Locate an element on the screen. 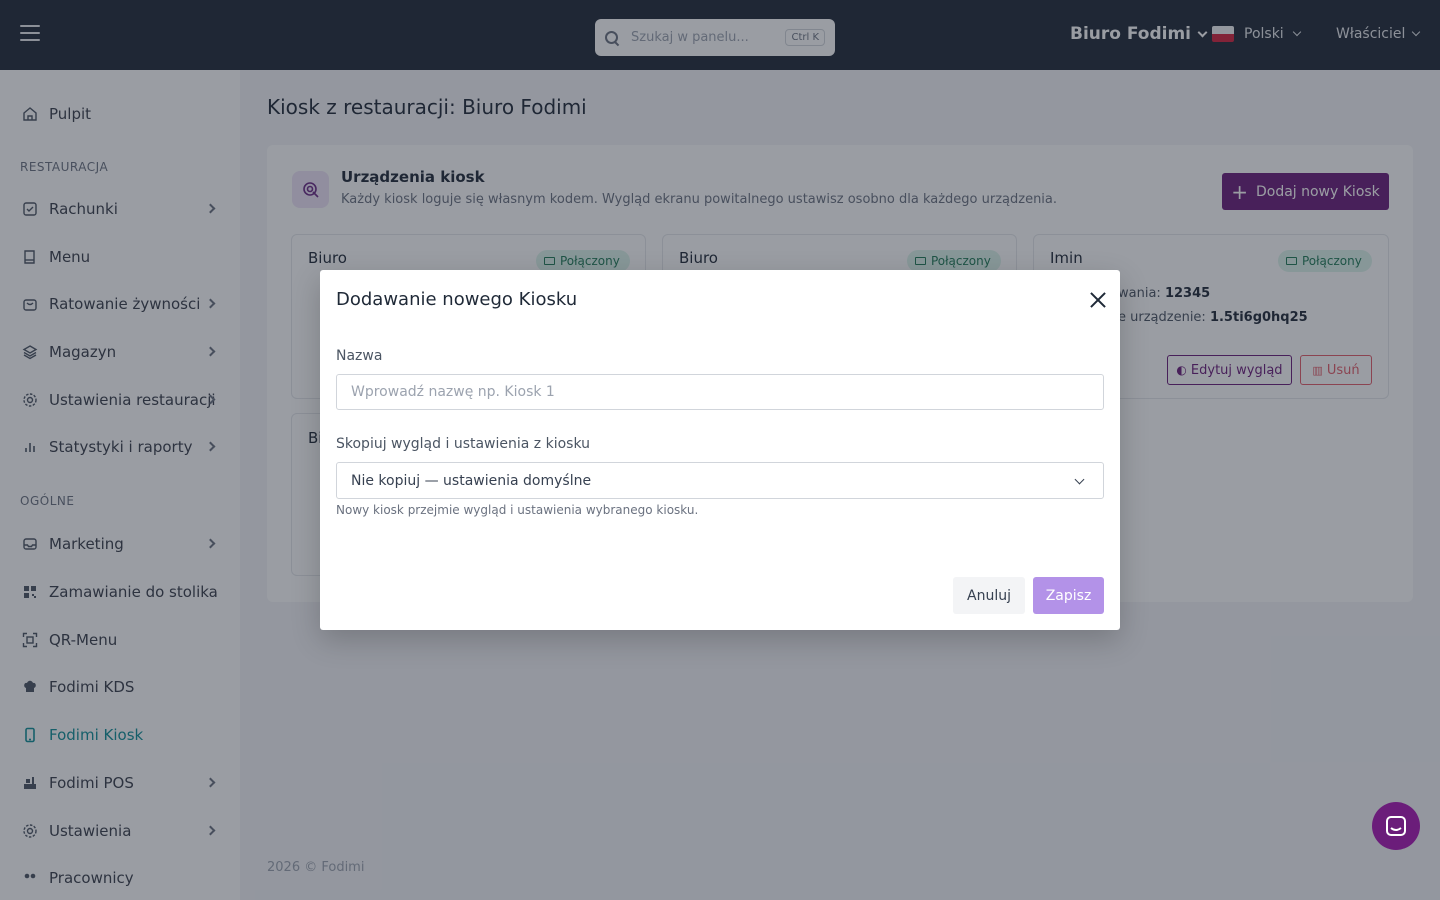  modal-title: Dodawanie nowego Kiosku is located at coordinates (457, 299).